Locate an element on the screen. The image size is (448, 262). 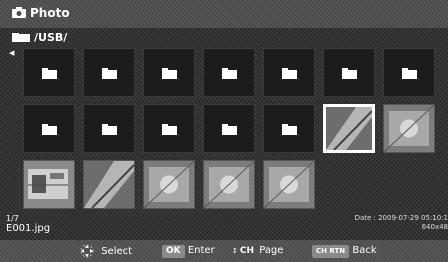
page-hint: ↕ CH Page is located at coordinates (257, 251).